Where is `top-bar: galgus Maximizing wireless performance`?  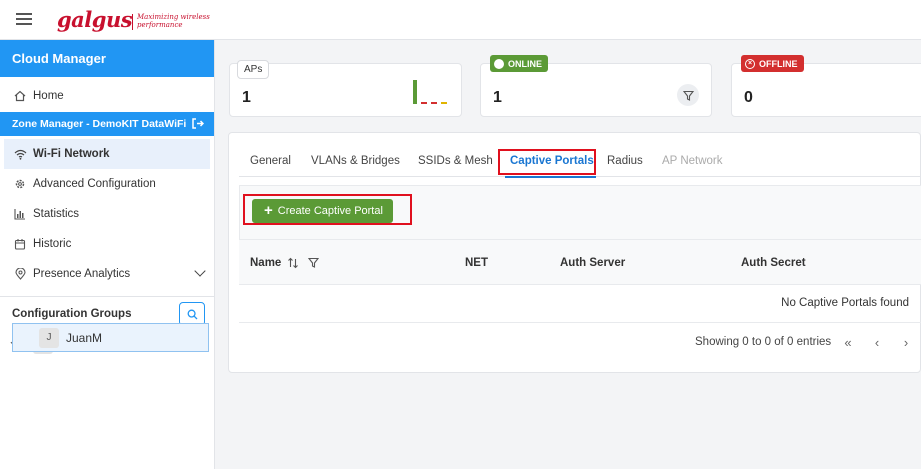
top-bar: galgus Maximizing wireless performance is located at coordinates (460, 20).